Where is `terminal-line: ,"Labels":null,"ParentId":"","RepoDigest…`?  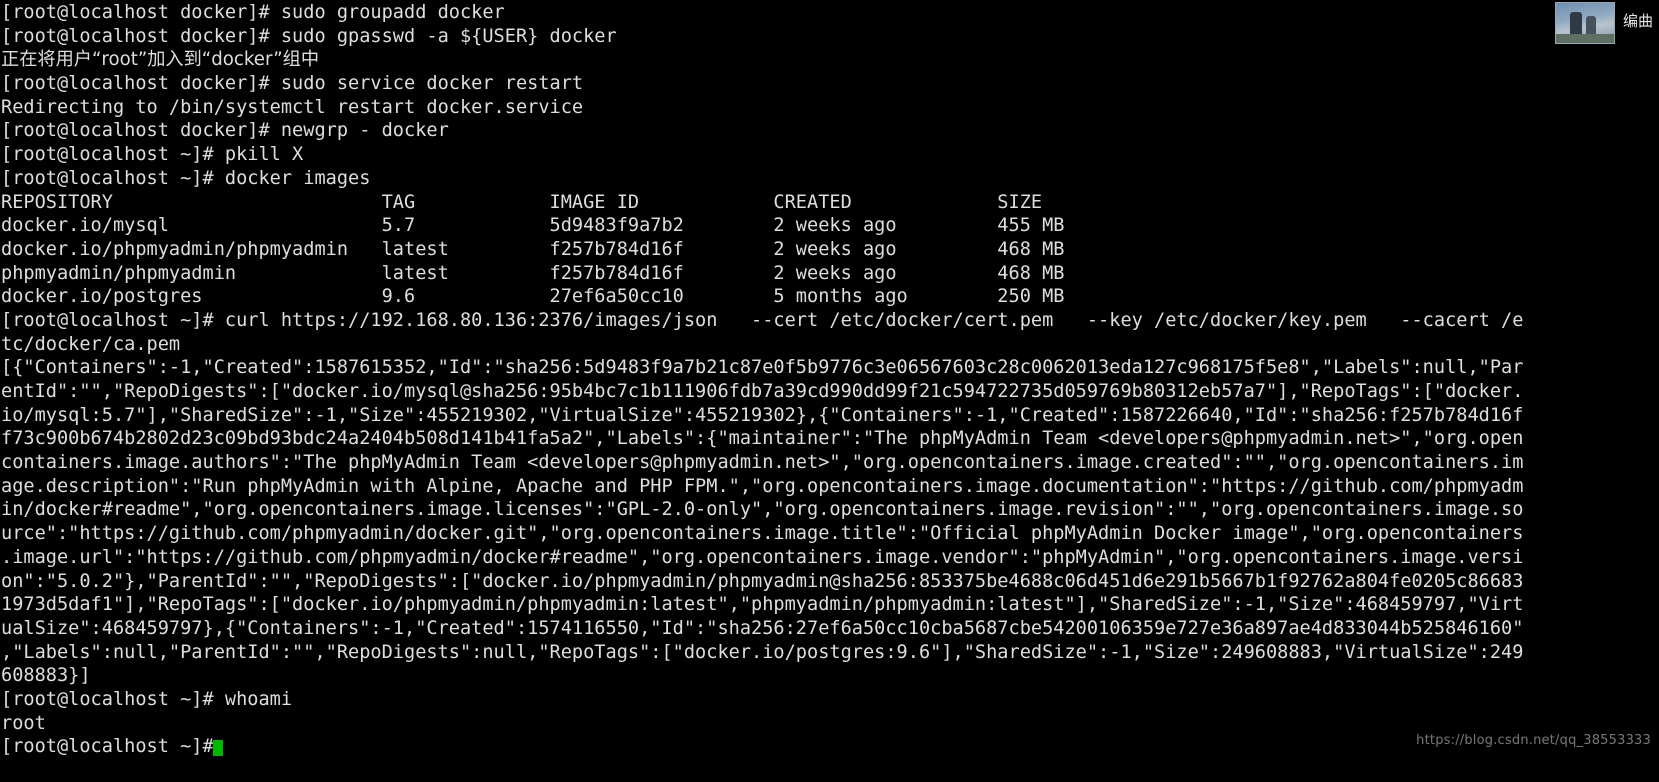 terminal-line: ,"Labels":null,"ParentId":"","RepoDigest… is located at coordinates (762, 652).